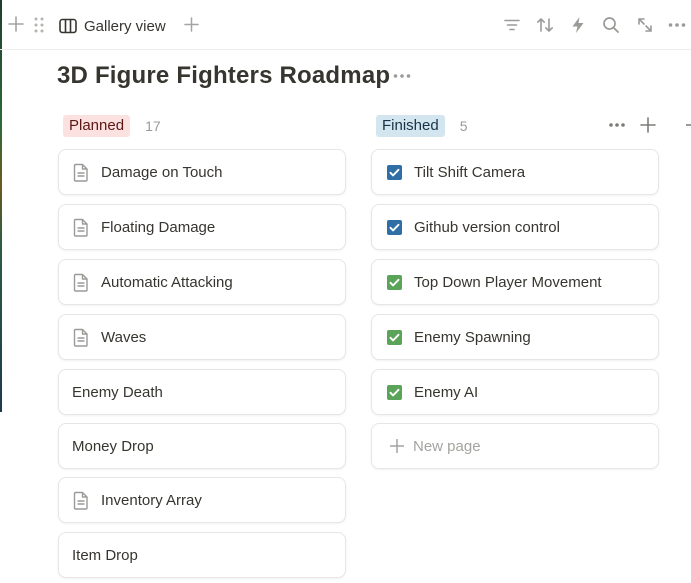  Describe the element at coordinates (345, 25) in the screenshot. I see `view-toolbar: Gallery view` at that location.